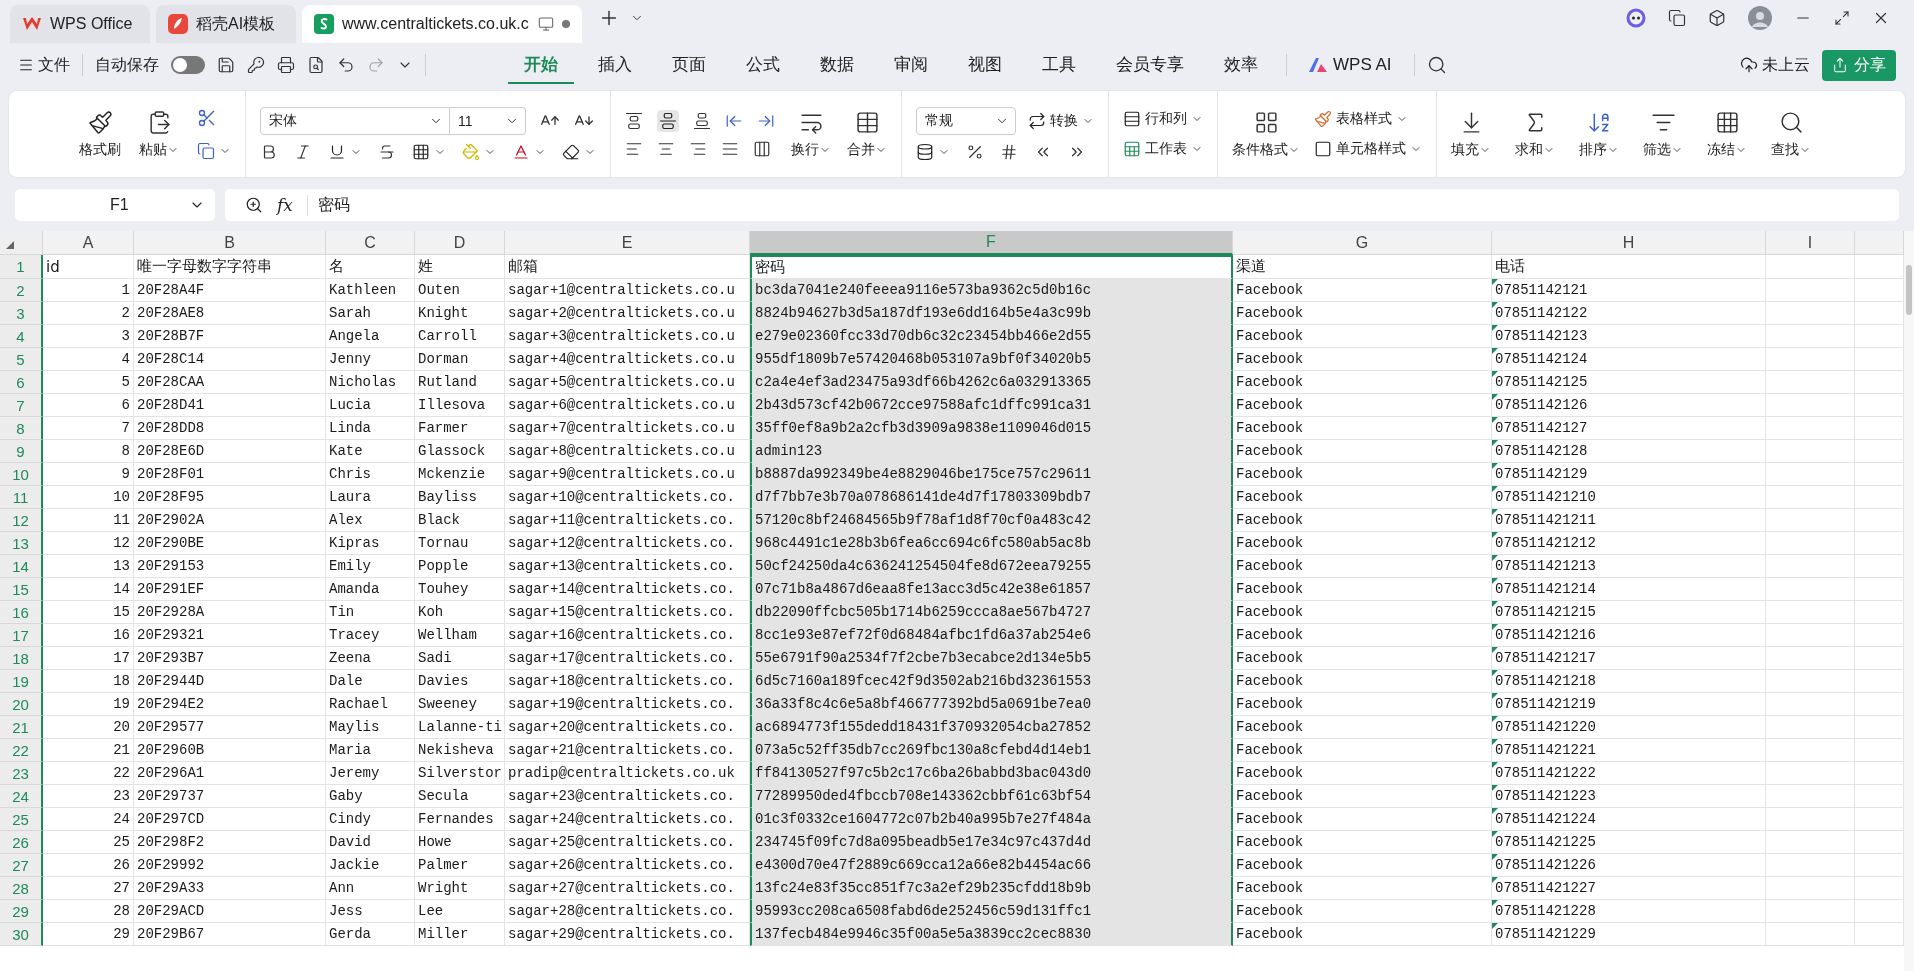 The height and width of the screenshot is (971, 1914). What do you see at coordinates (734, 121) in the screenshot?
I see `decrease-indent-icon` at bounding box center [734, 121].